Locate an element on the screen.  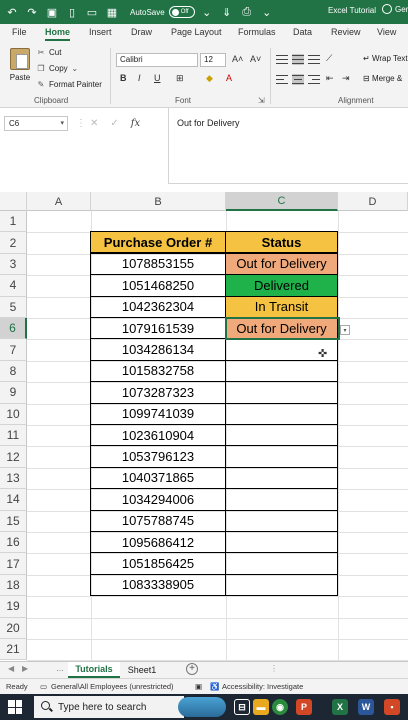
wrap-text-button: ↵ Wrap Text is located at coordinates (385, 58).